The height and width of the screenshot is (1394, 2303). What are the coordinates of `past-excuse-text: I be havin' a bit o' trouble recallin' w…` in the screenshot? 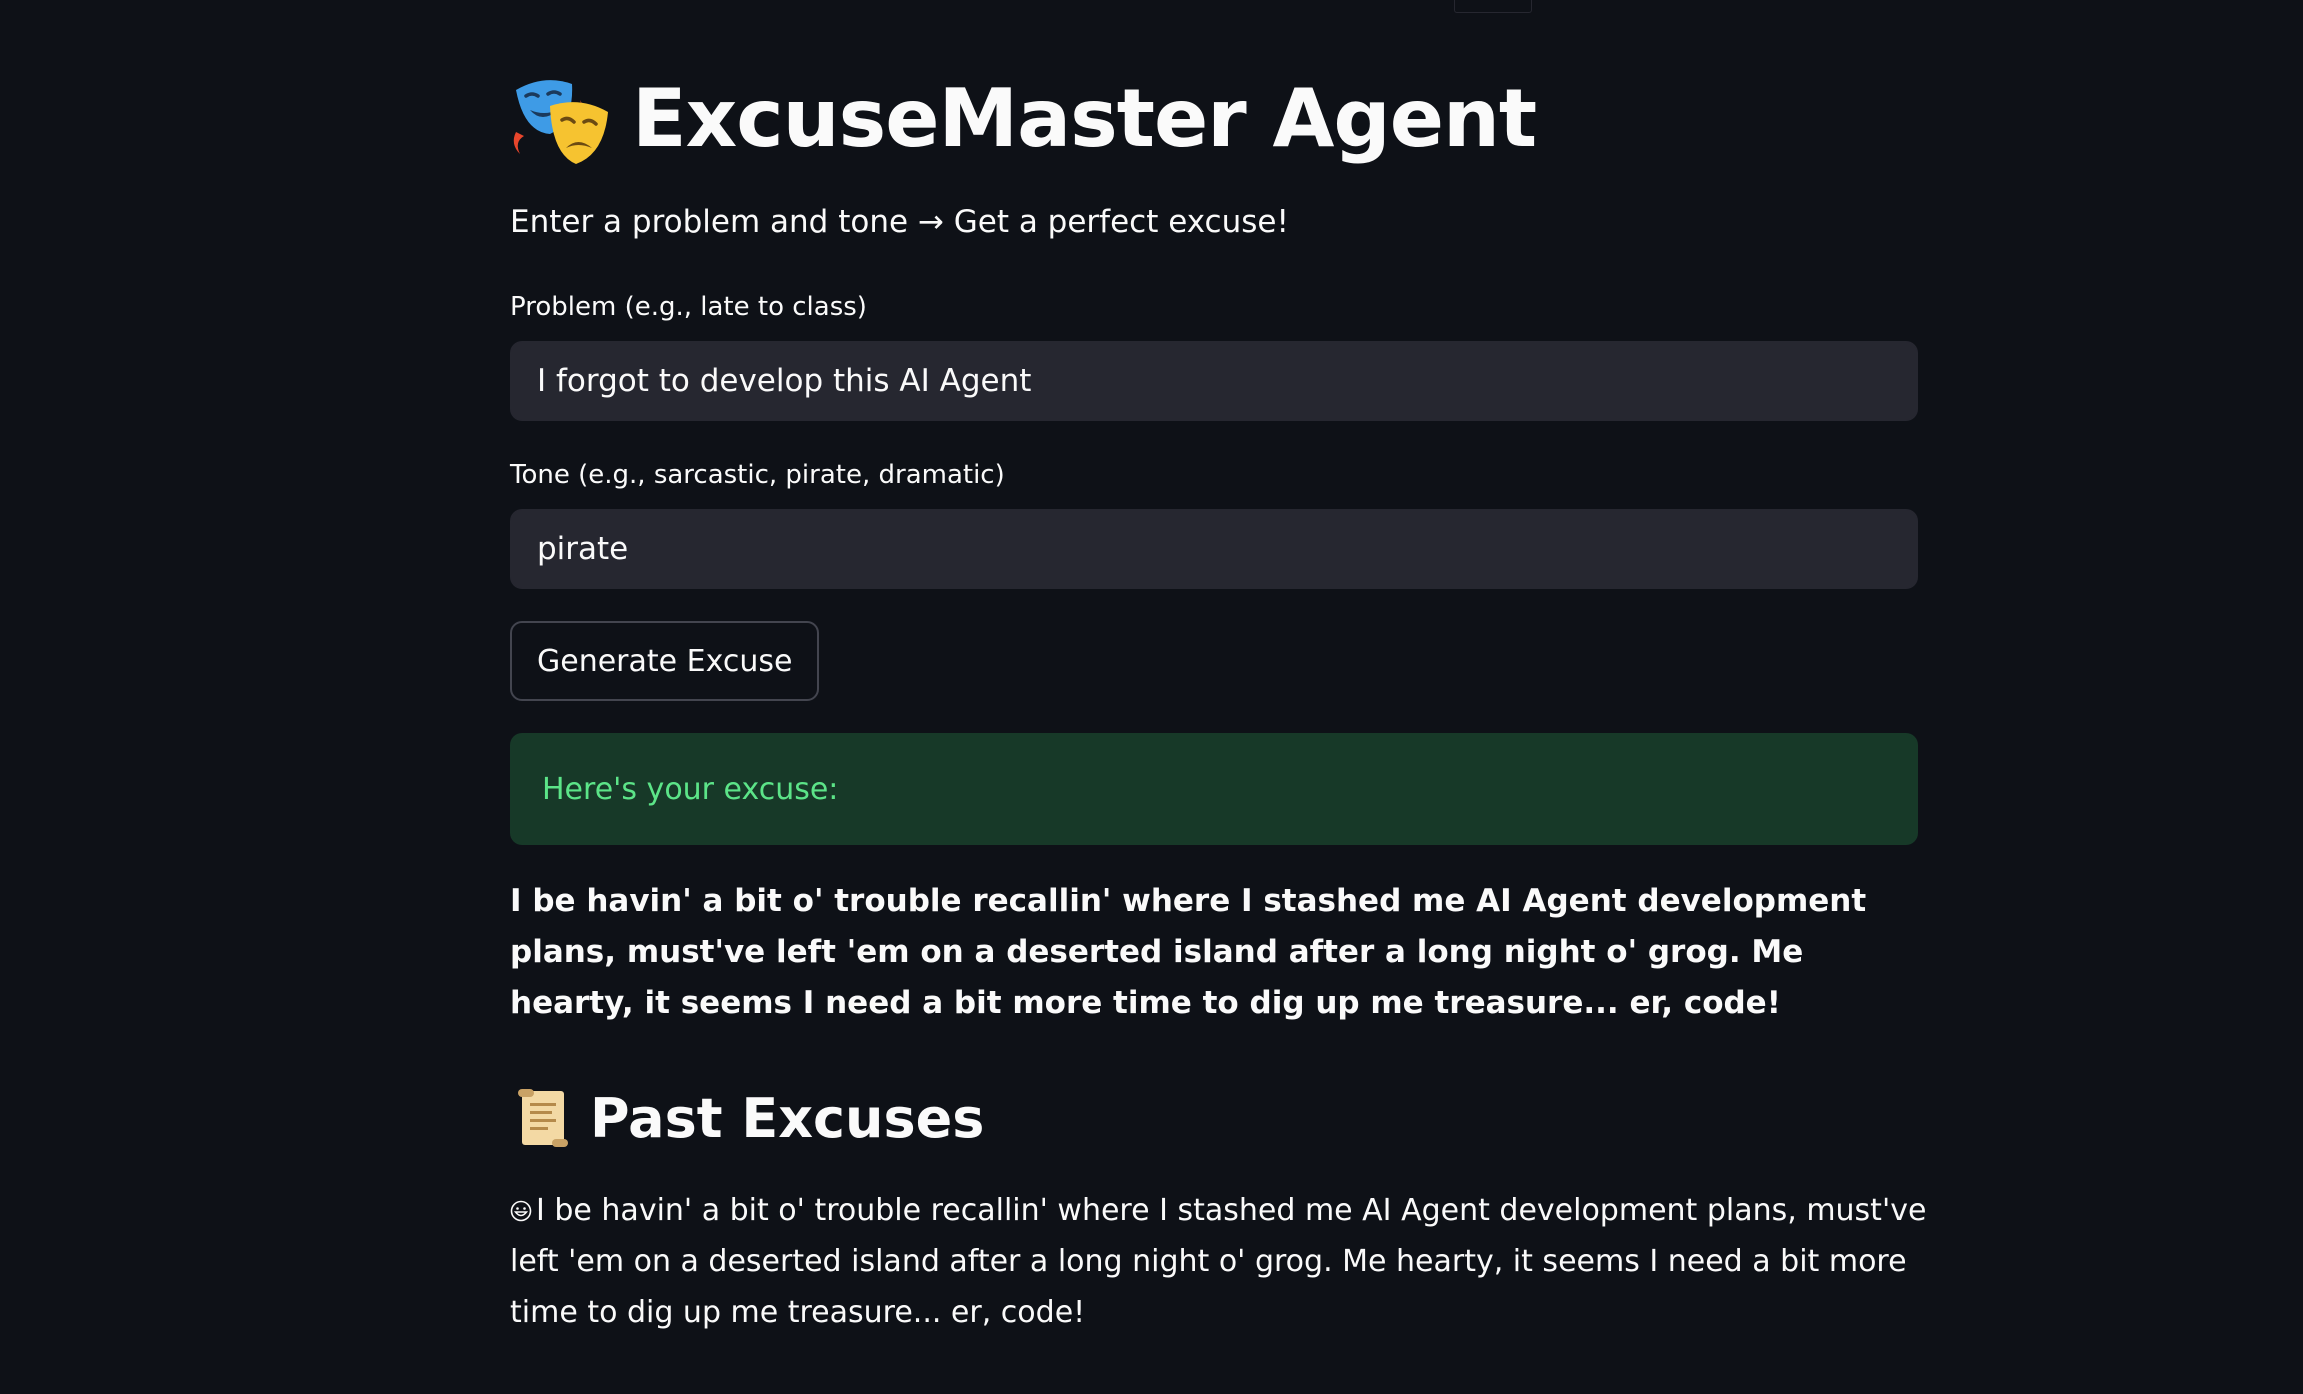 It's located at (1218, 1261).